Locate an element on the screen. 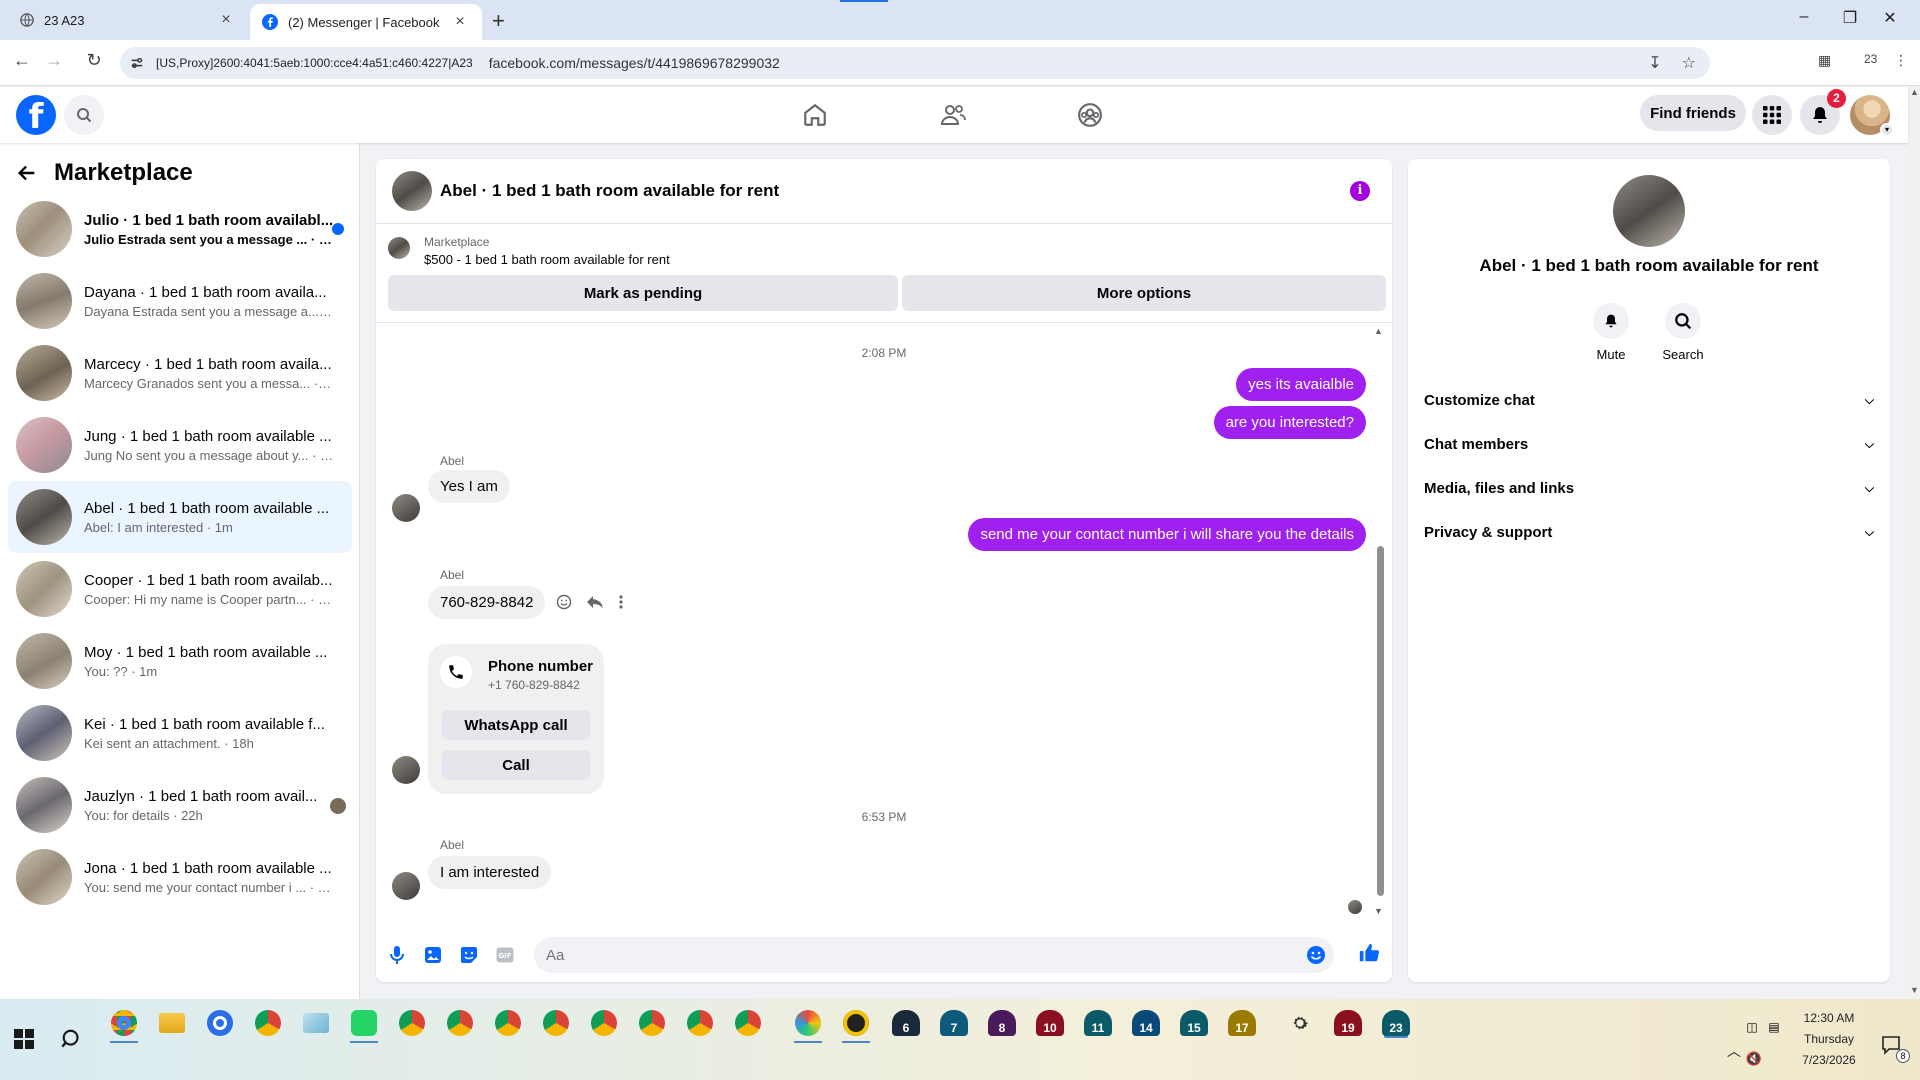 The width and height of the screenshot is (1920, 1080). xbox-app-icon is located at coordinates (856, 1025).